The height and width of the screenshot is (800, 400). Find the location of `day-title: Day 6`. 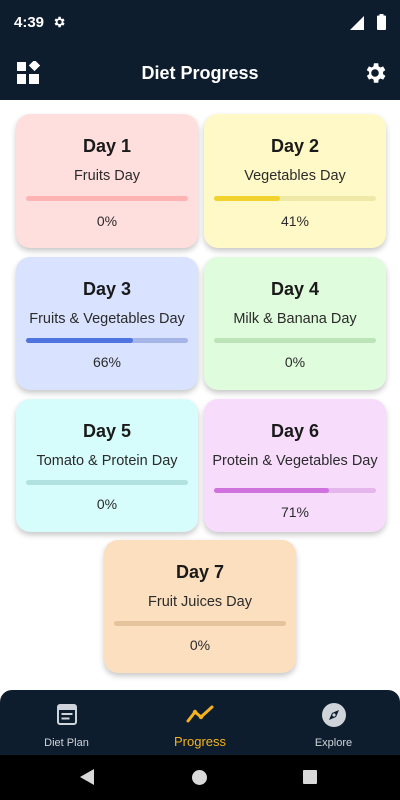

day-title: Day 6 is located at coordinates (295, 431).